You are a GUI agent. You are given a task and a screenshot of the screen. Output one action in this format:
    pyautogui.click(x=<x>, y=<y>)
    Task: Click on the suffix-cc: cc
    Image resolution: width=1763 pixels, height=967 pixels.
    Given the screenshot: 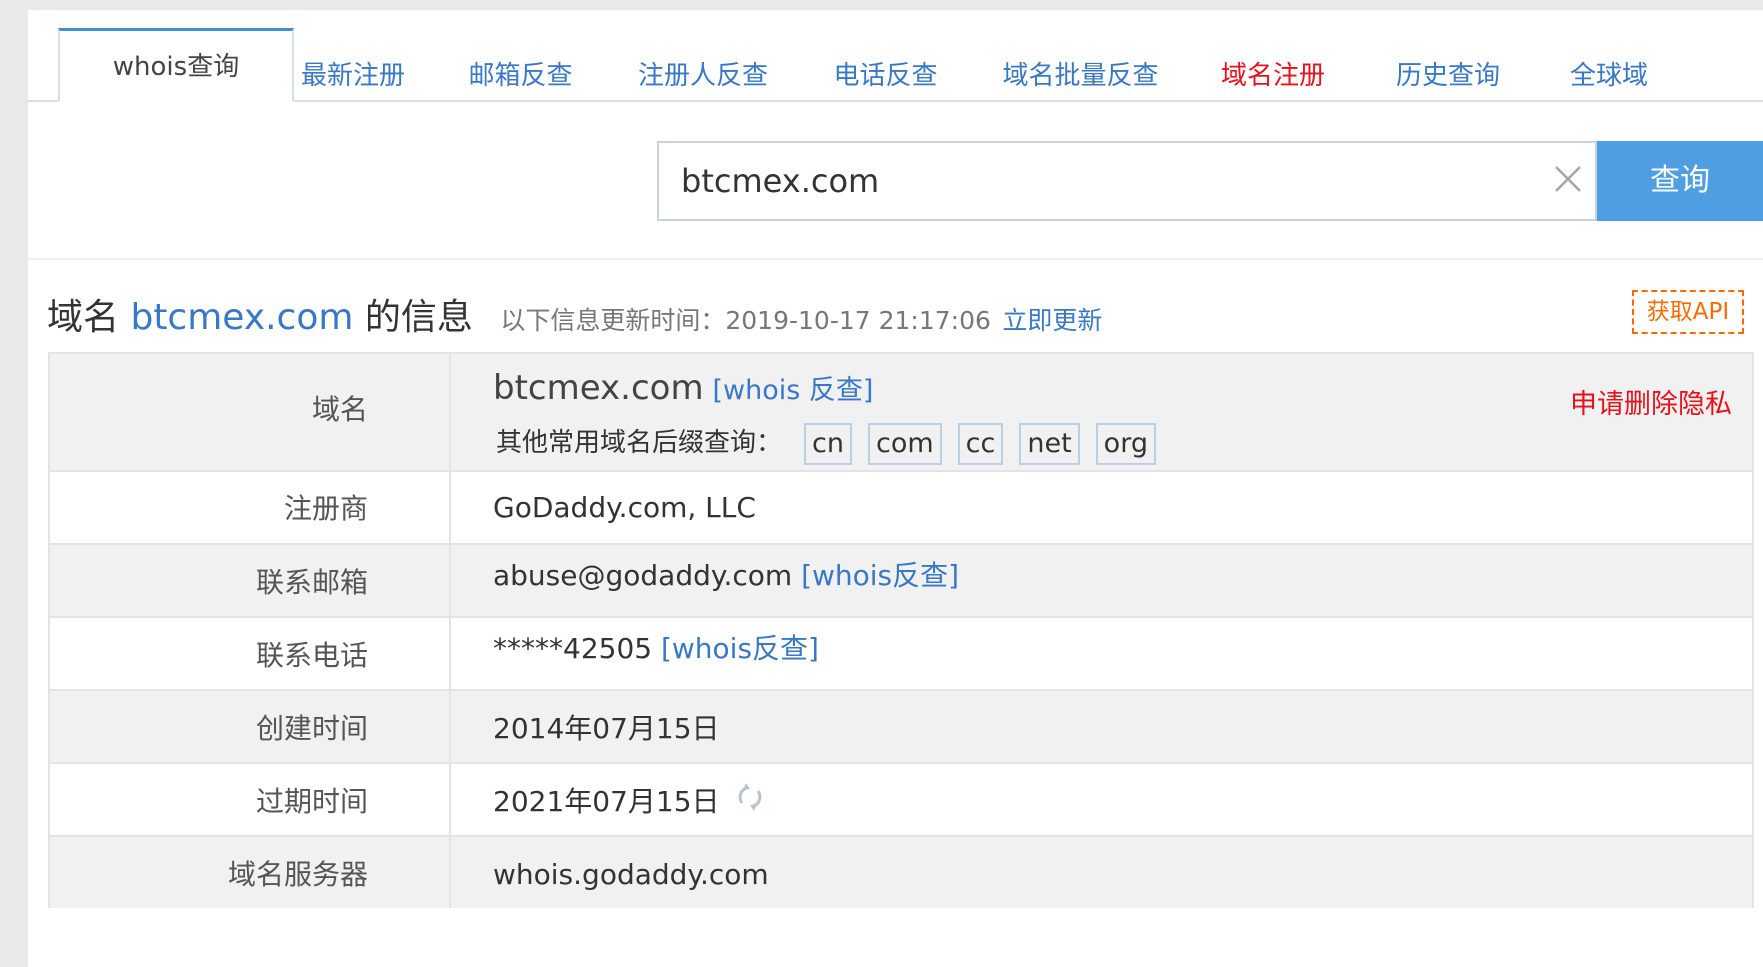 What is the action you would take?
    pyautogui.click(x=980, y=443)
    